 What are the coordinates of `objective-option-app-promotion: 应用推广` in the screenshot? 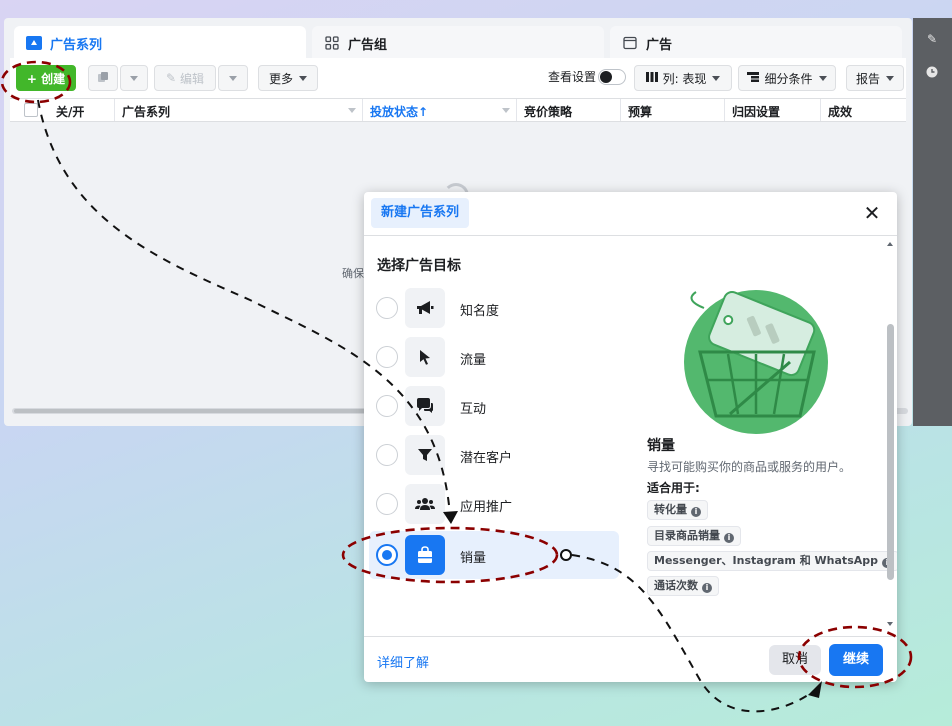 It's located at (494, 504).